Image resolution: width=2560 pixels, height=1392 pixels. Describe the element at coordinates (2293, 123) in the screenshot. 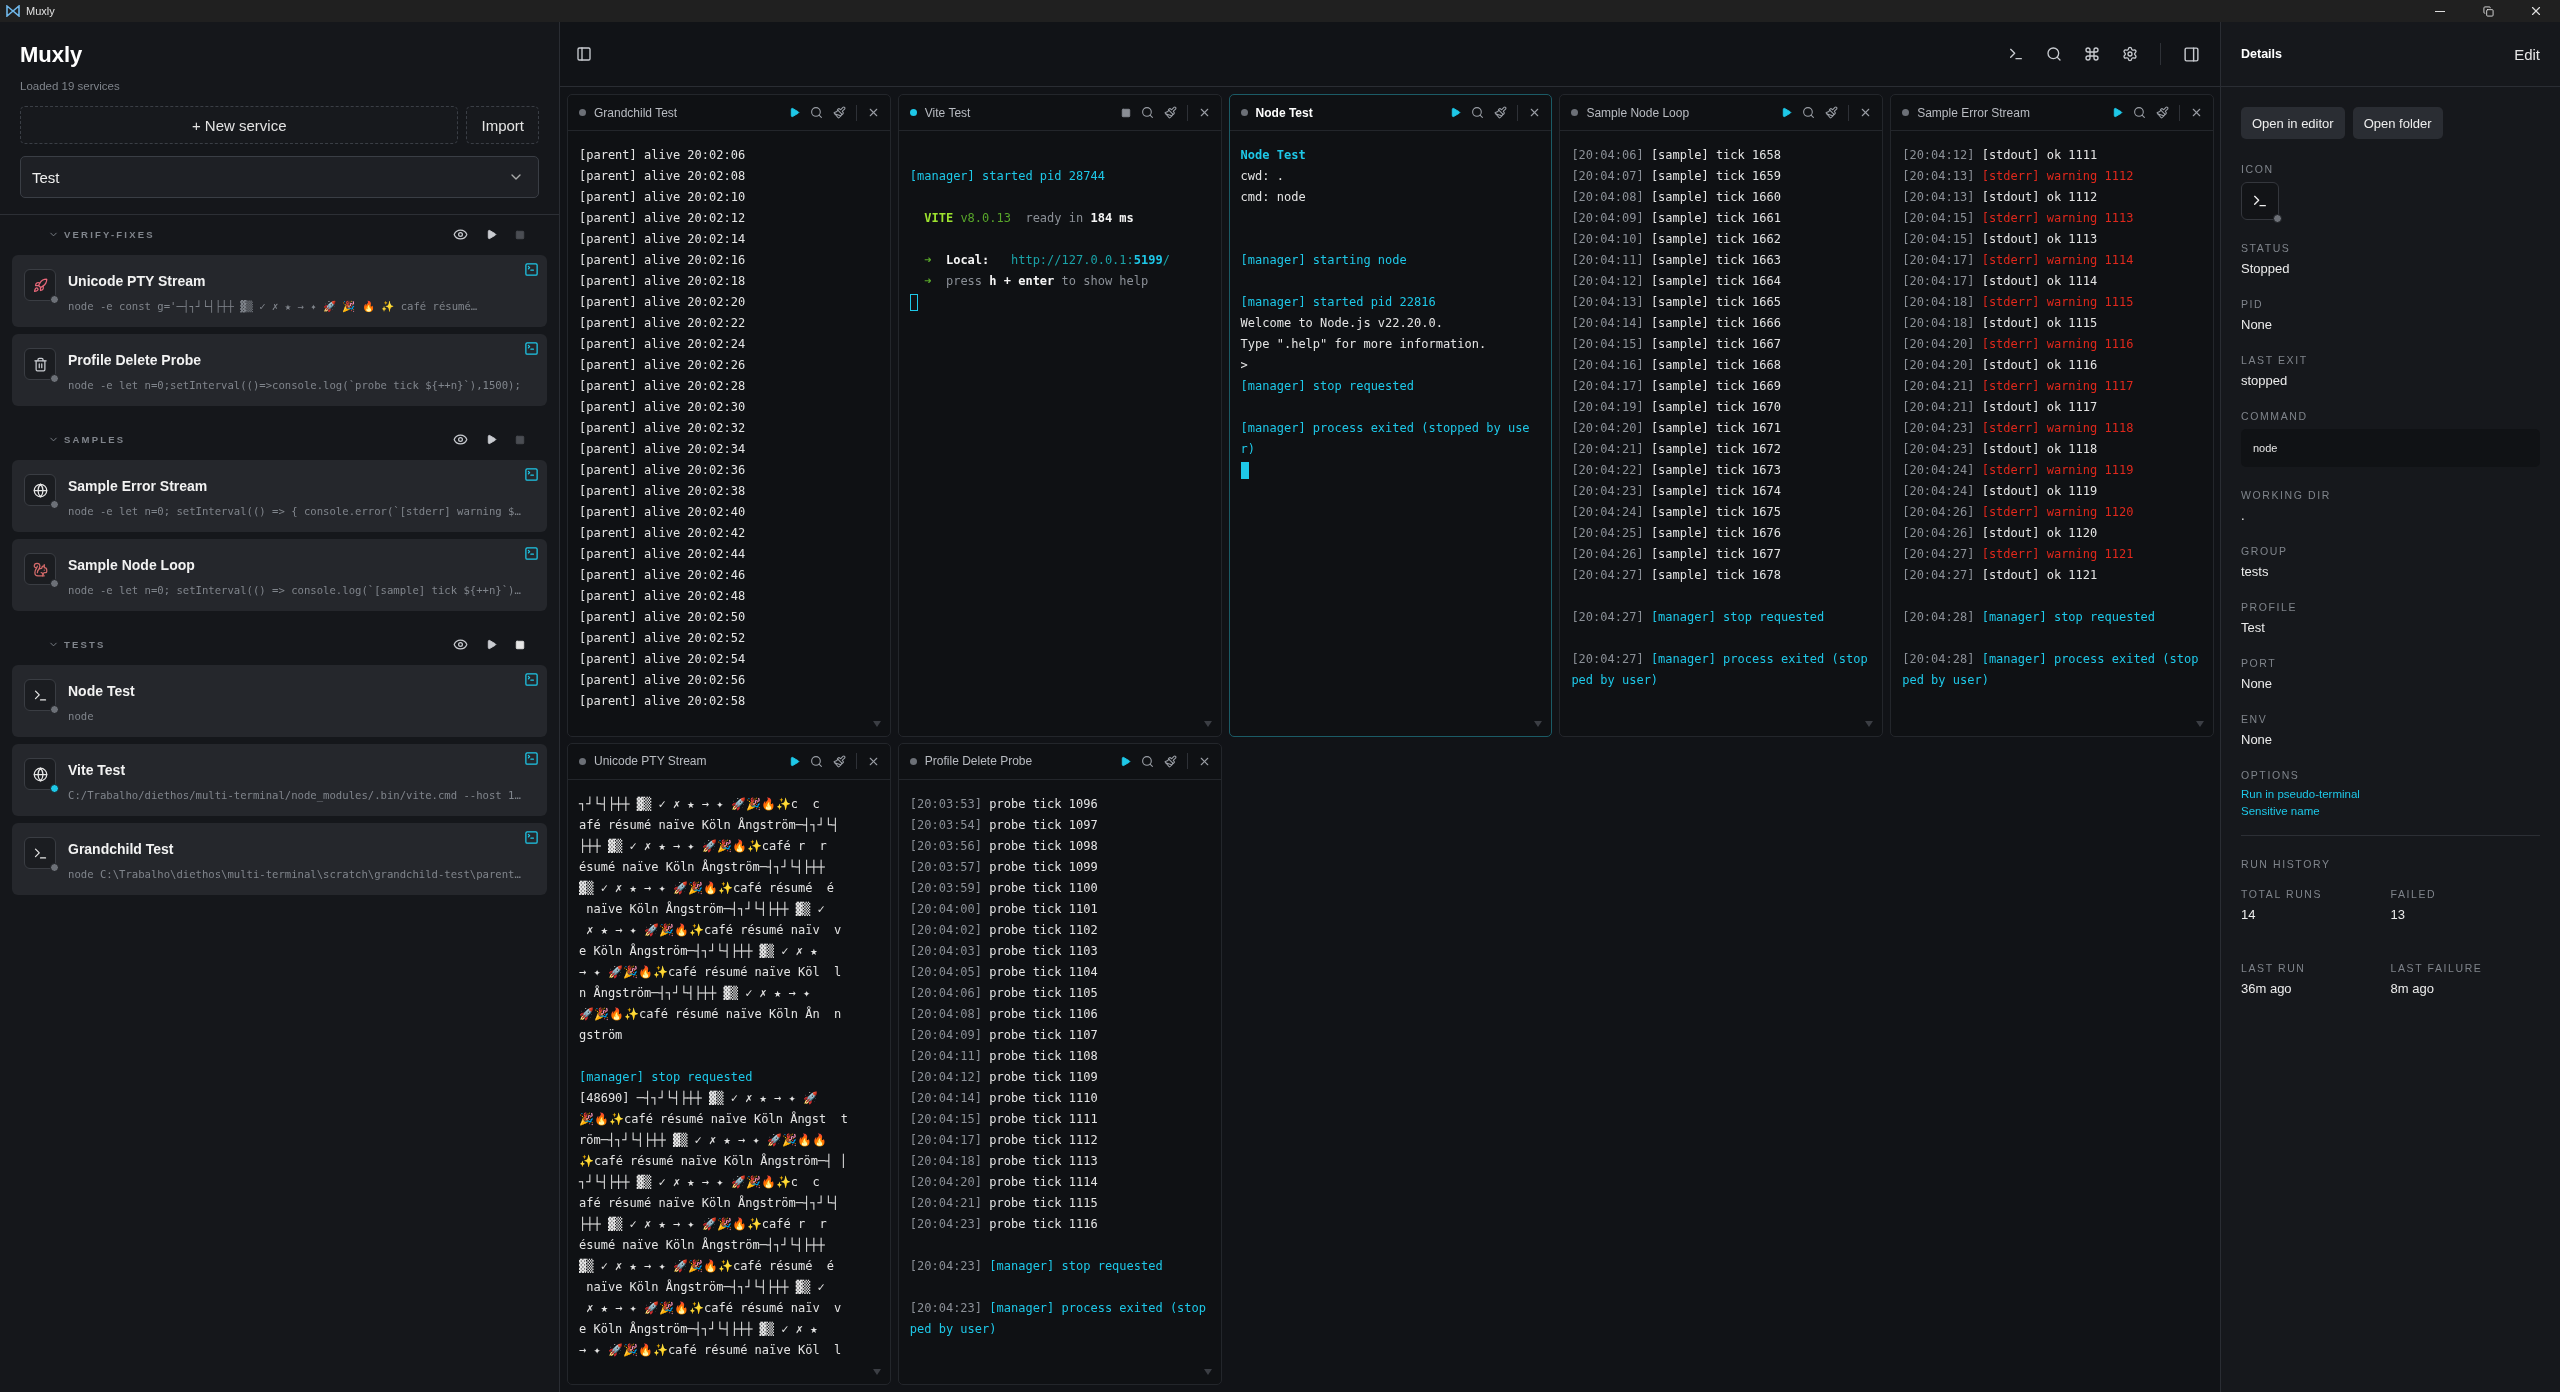

I see `action-button: Open in editor` at that location.